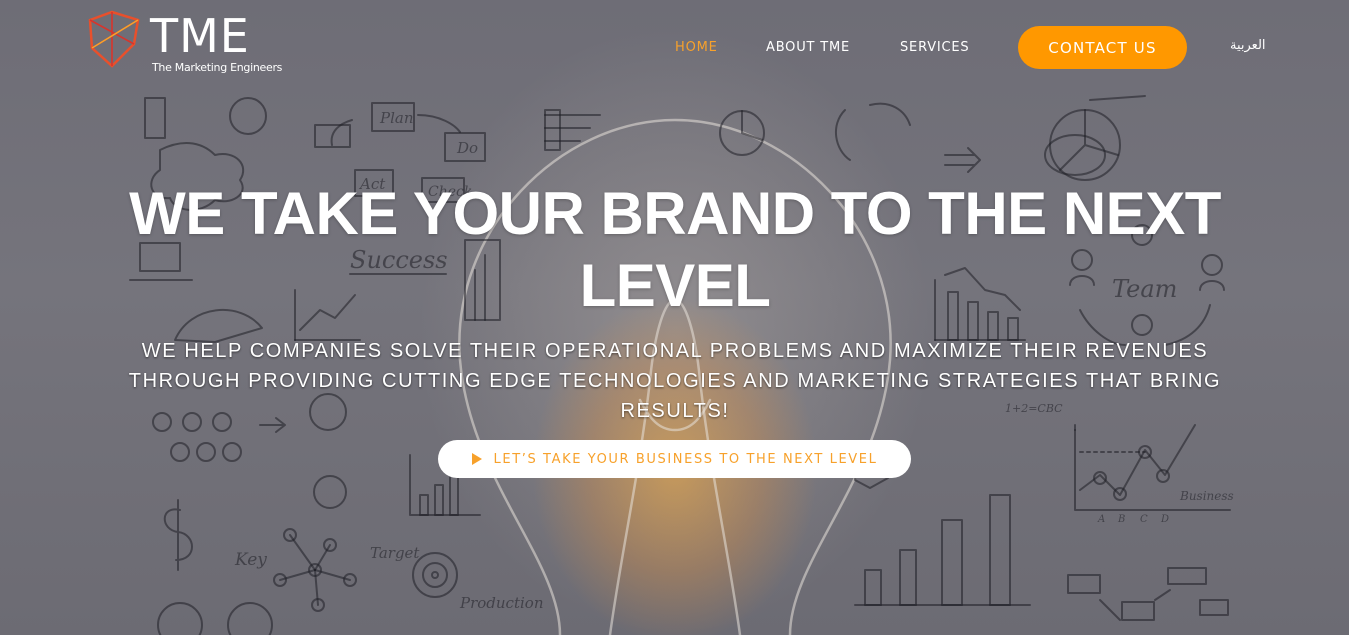 The width and height of the screenshot is (1349, 635). I want to click on background-word-do: Do, so click(467, 148).